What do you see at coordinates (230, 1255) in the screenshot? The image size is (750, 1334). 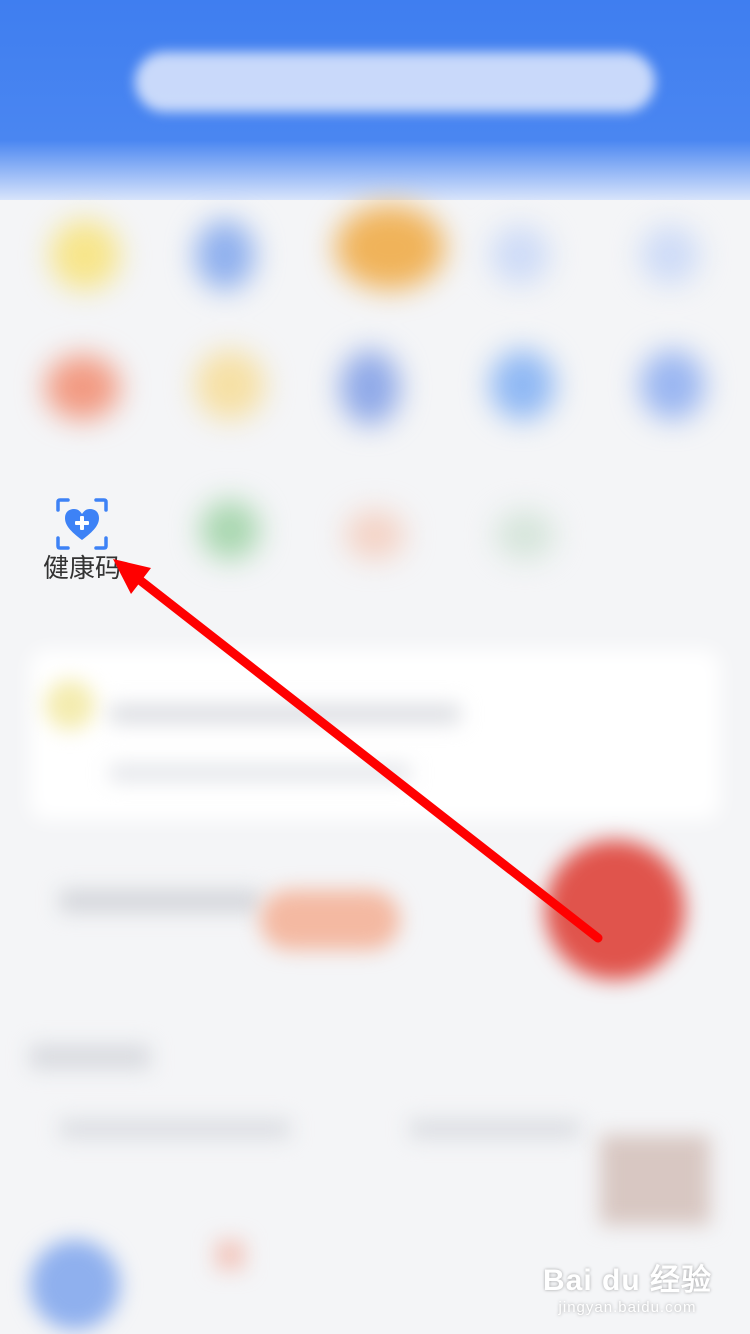 I see `bottom-mark` at bounding box center [230, 1255].